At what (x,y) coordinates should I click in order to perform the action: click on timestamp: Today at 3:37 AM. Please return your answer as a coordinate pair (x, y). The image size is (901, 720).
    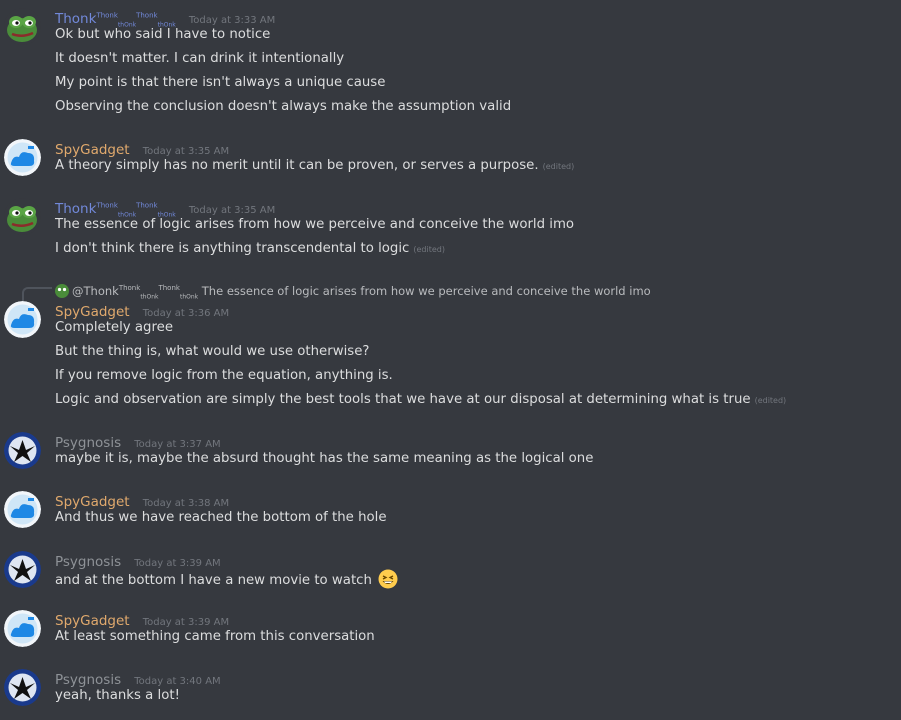
    Looking at the image, I should click on (177, 444).